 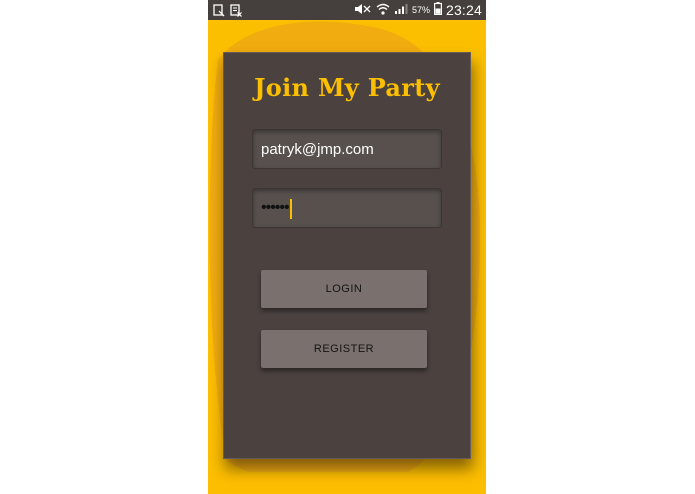 I want to click on app-title: Join My Party, so click(x=347, y=87).